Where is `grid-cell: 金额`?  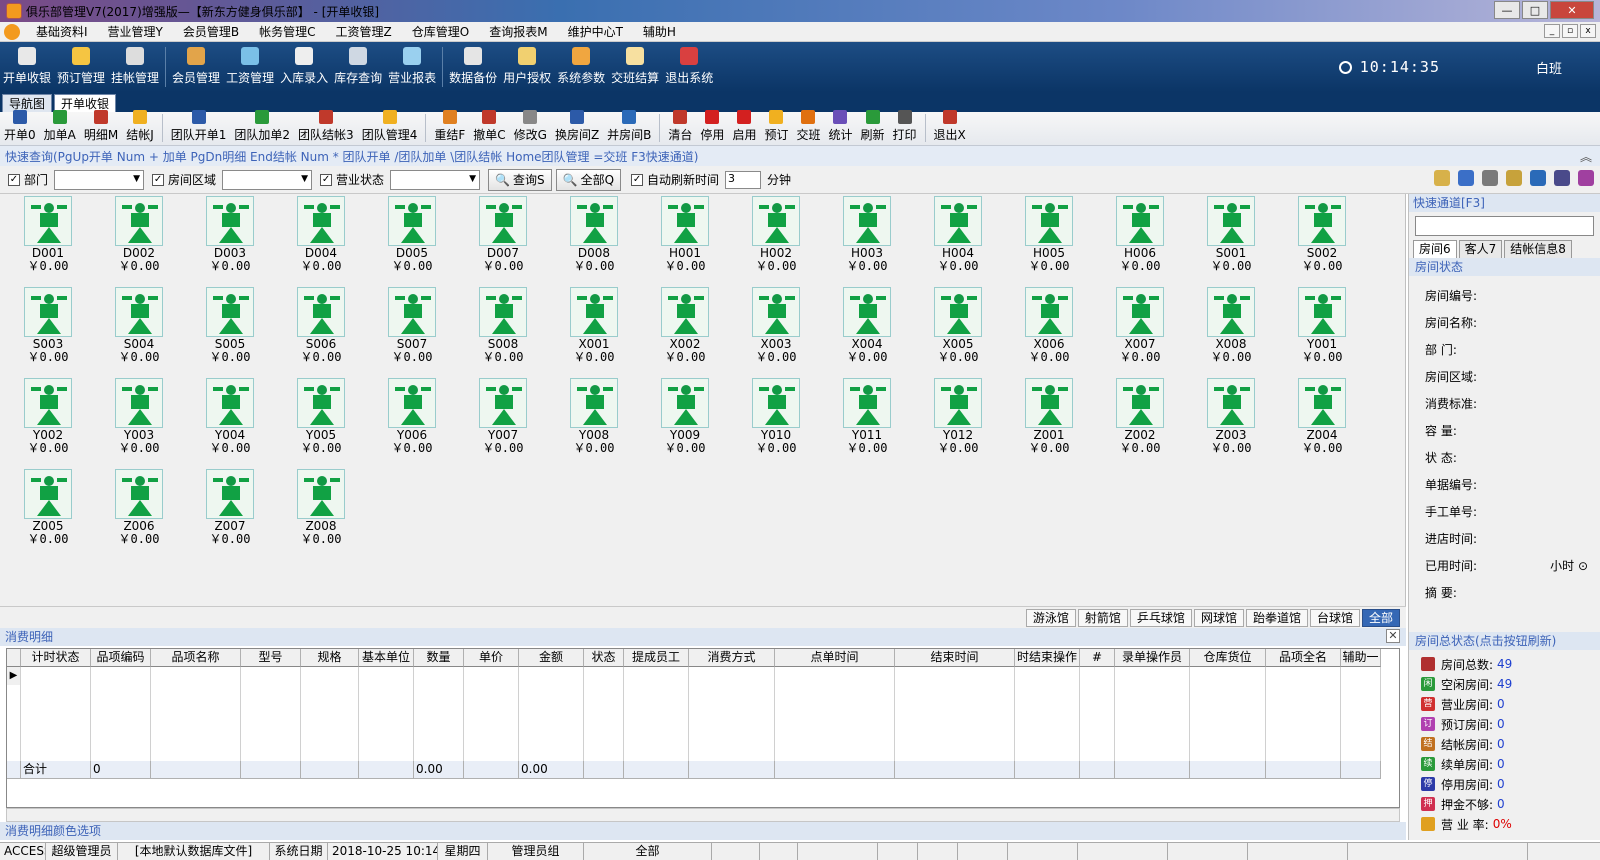 grid-cell: 金额 is located at coordinates (551, 658).